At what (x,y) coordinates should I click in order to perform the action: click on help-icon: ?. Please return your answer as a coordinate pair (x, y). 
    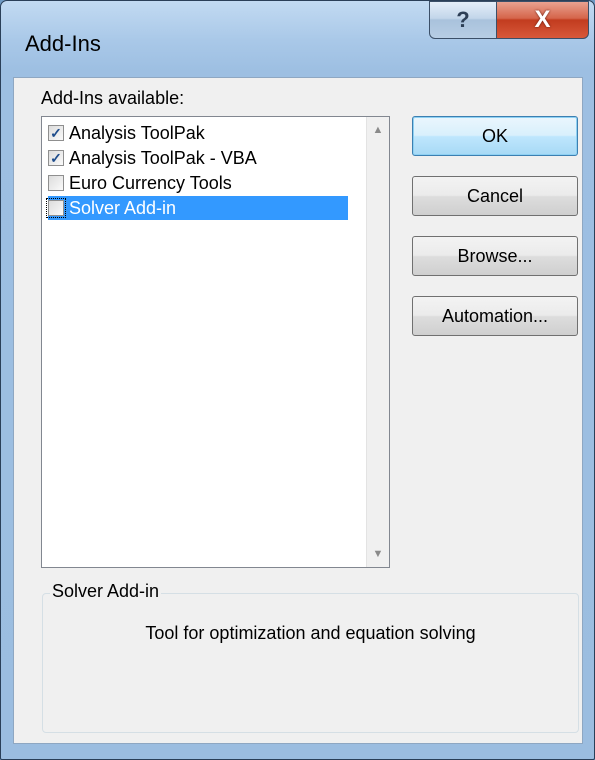
    Looking at the image, I should click on (463, 19).